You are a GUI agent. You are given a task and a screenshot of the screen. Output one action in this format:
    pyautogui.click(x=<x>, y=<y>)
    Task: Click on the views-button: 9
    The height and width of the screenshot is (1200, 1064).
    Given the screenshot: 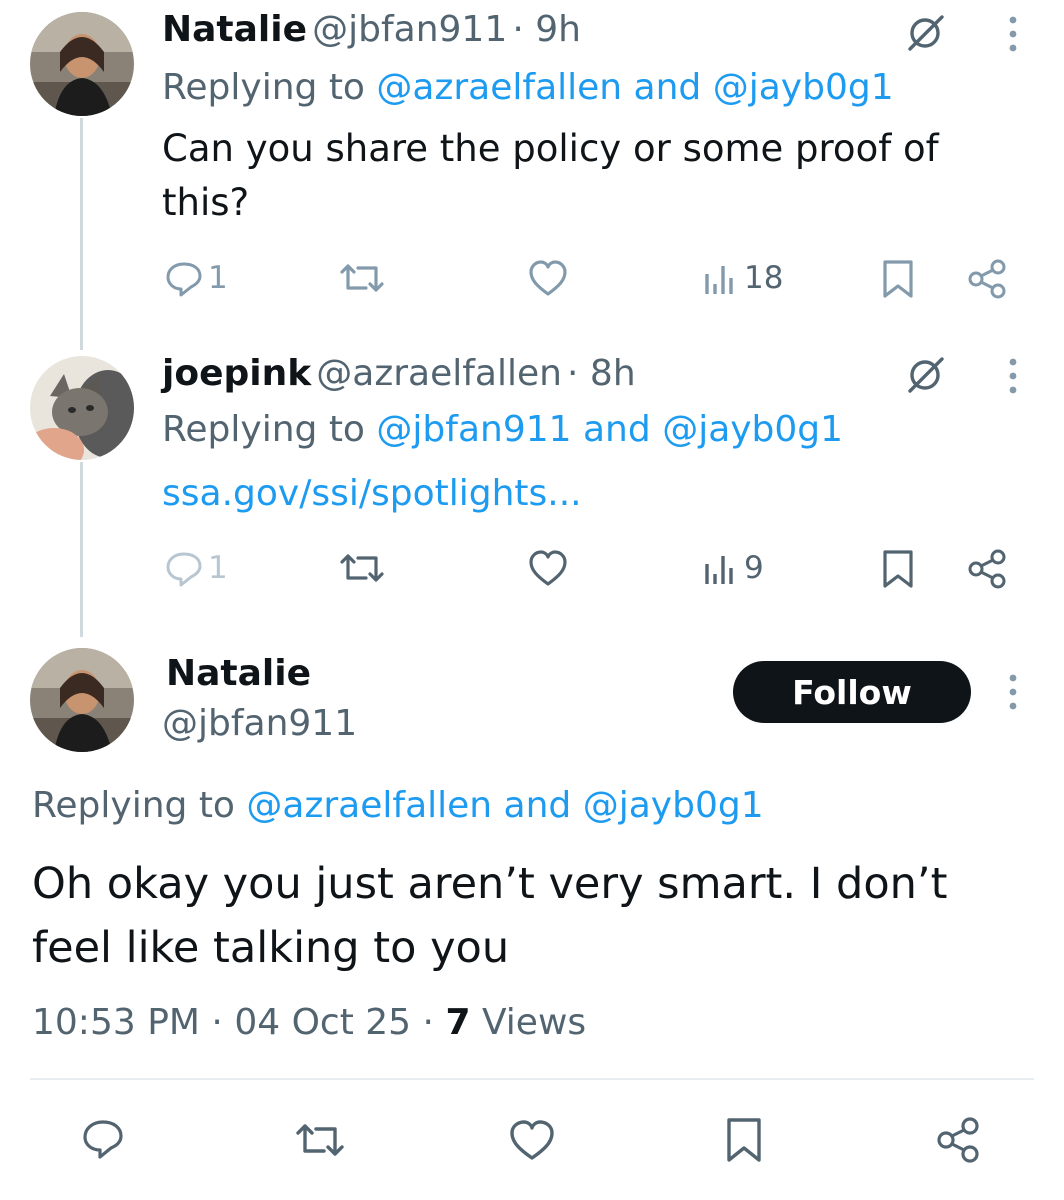 What is the action you would take?
    pyautogui.click(x=733, y=568)
    